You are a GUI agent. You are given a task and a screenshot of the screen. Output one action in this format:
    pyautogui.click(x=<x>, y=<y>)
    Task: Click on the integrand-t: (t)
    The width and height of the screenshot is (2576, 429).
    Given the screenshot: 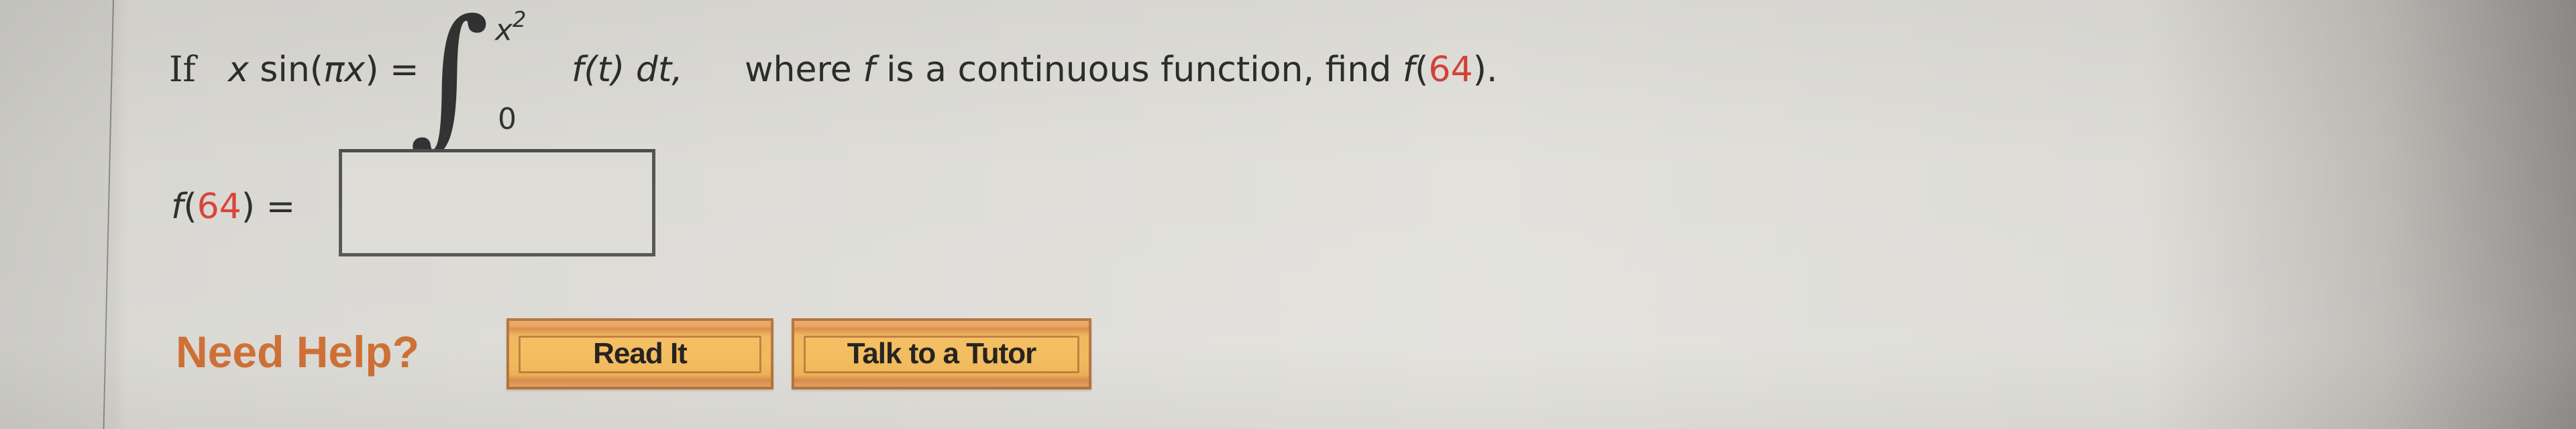 What is the action you would take?
    pyautogui.click(x=604, y=70)
    